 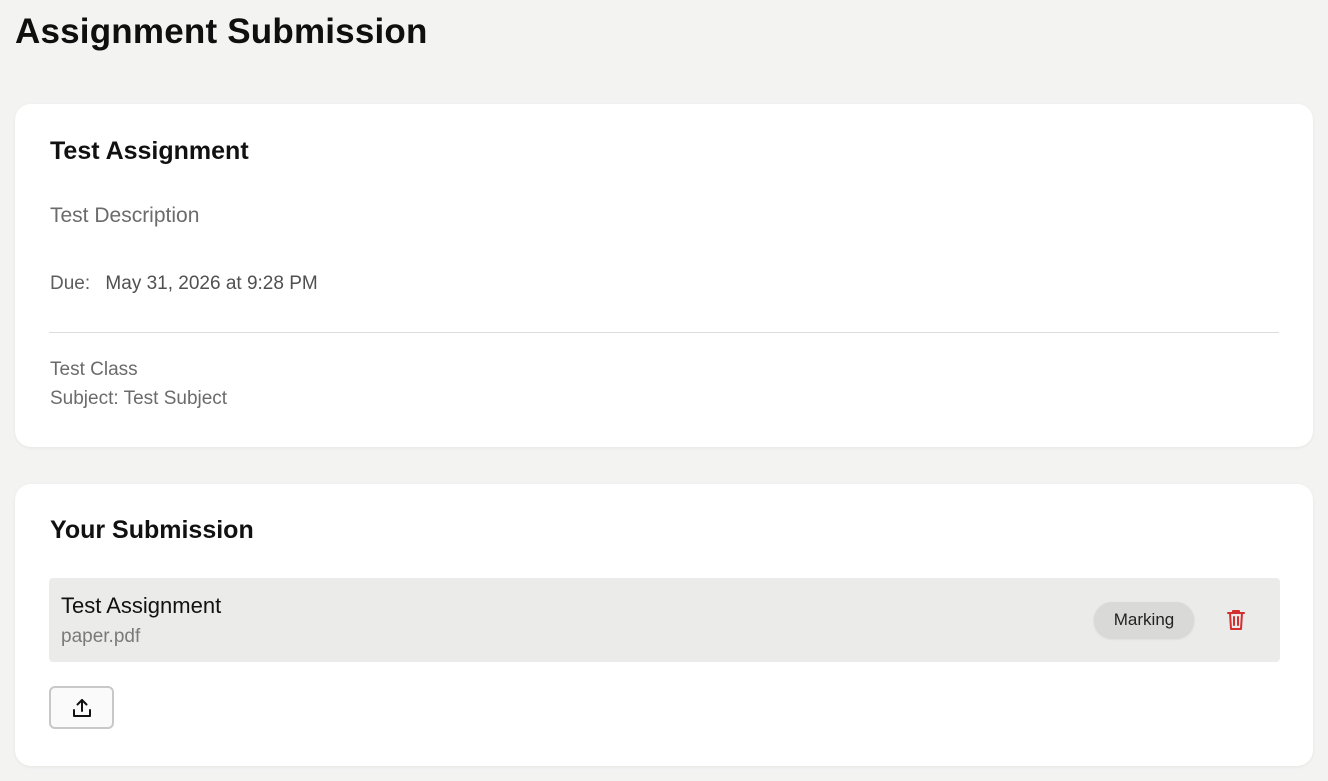 I want to click on assignment-title: Test Assignment, so click(x=149, y=151).